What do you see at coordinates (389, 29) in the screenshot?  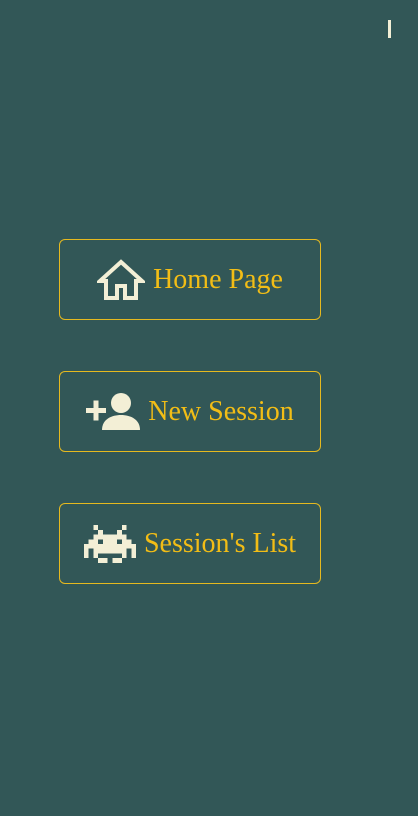 I see `status-indicator` at bounding box center [389, 29].